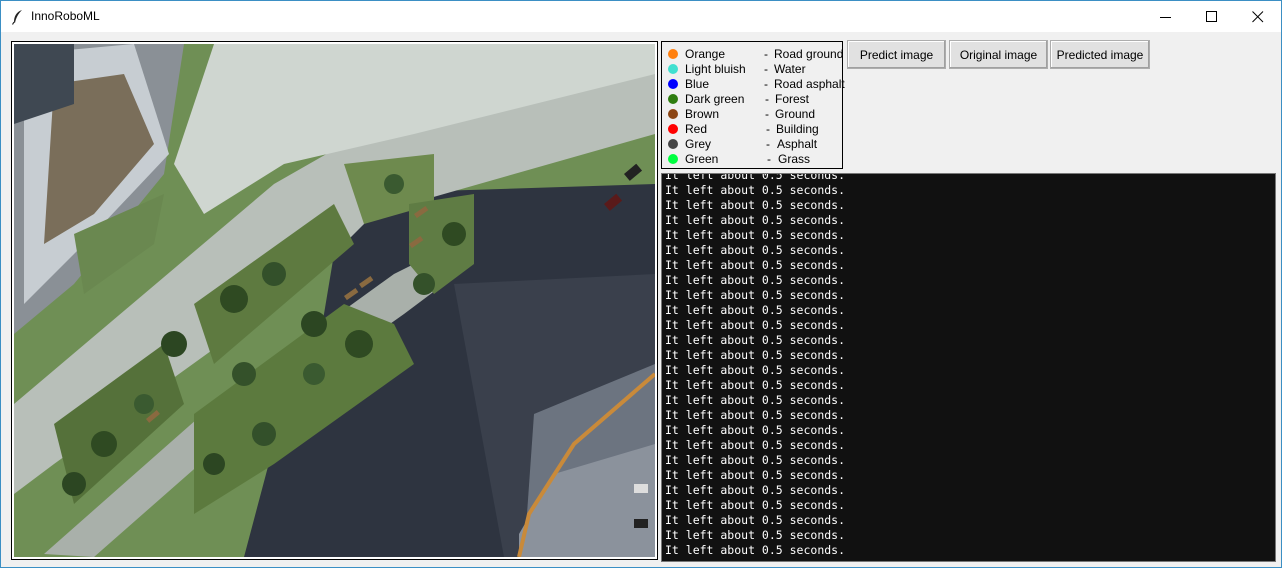 Image resolution: width=1282 pixels, height=568 pixels. Describe the element at coordinates (797, 129) in the screenshot. I see `legend-class-name: Building` at that location.